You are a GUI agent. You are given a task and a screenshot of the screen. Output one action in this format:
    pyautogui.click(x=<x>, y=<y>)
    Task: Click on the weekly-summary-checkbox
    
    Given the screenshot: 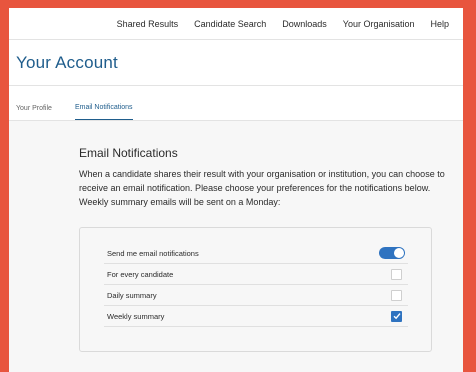 What is the action you would take?
    pyautogui.click(x=396, y=316)
    